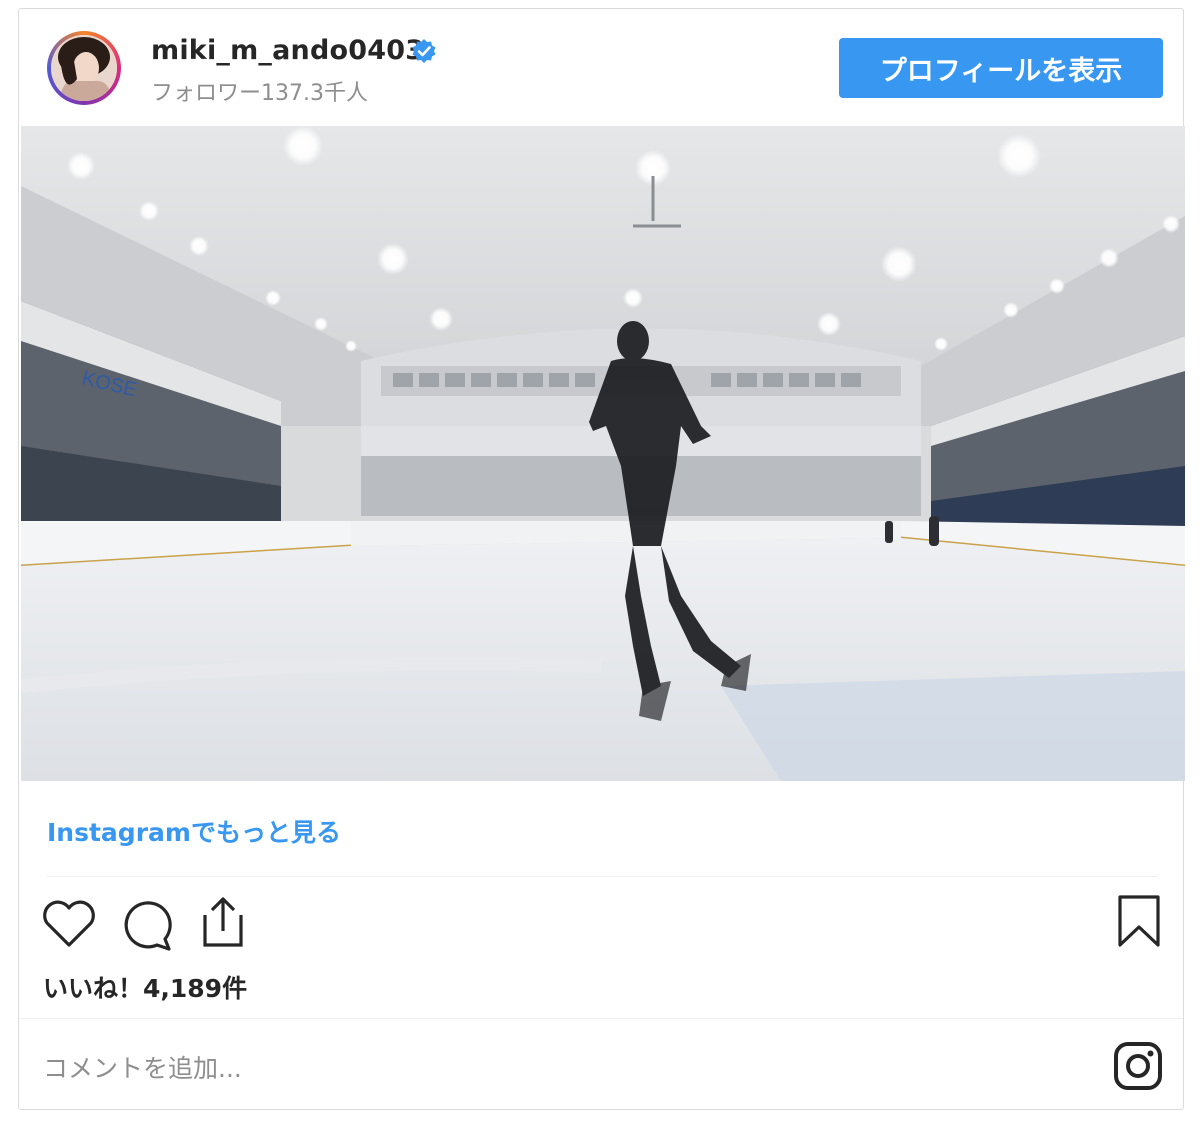 This screenshot has height=1121, width=1200. Describe the element at coordinates (145, 925) in the screenshot. I see `comment-icon` at that location.